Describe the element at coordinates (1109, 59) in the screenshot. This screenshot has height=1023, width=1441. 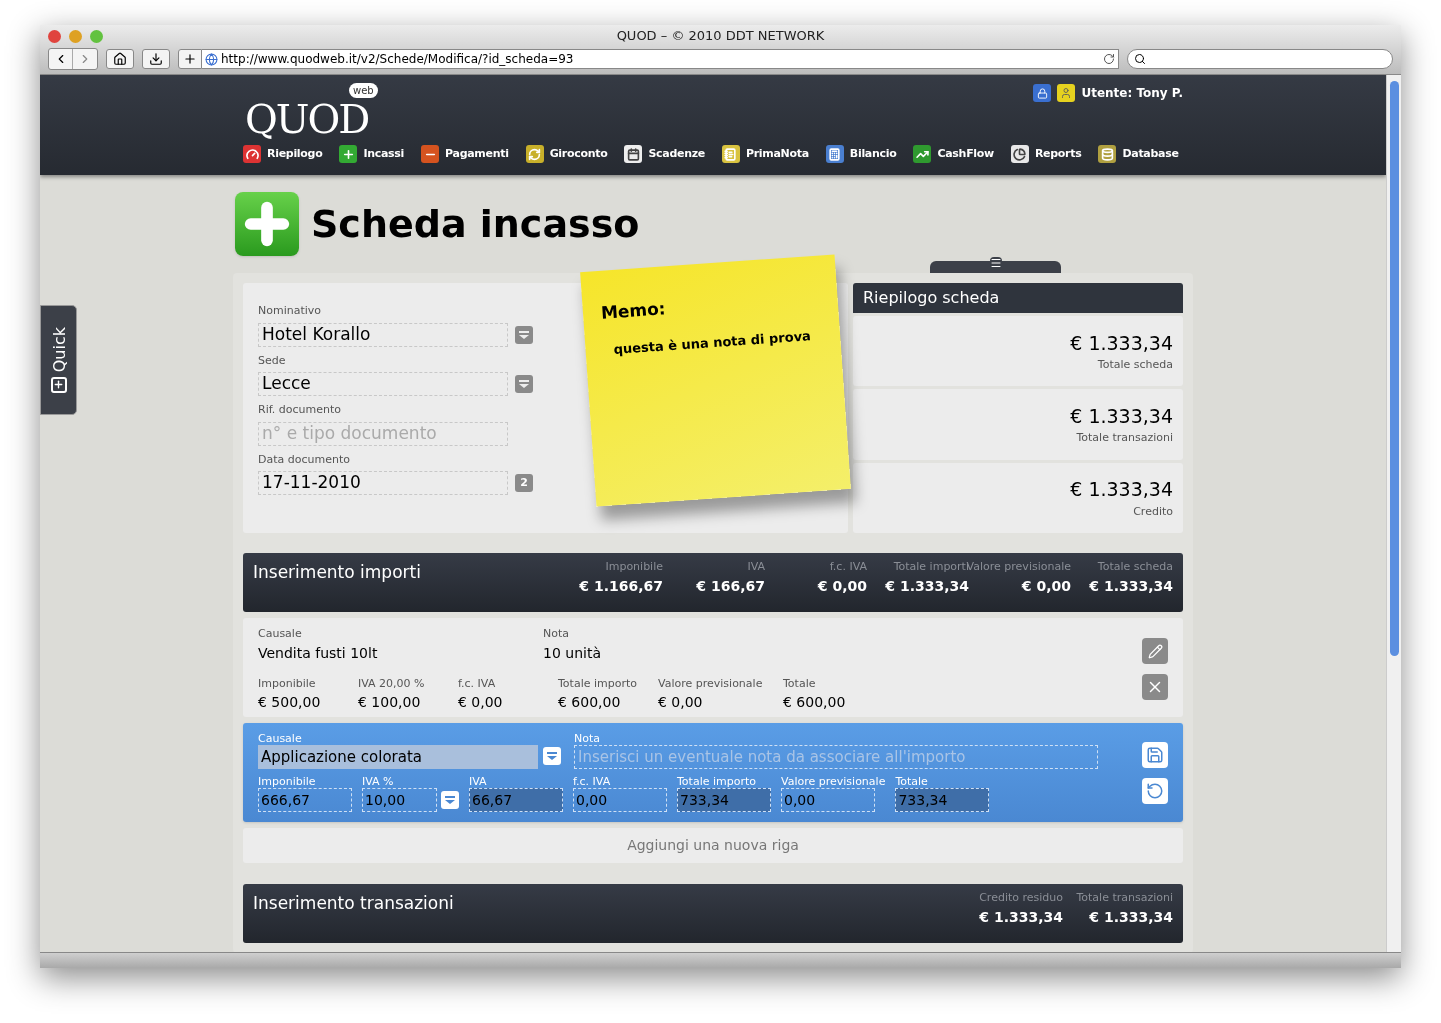
I see `reload-icon` at that location.